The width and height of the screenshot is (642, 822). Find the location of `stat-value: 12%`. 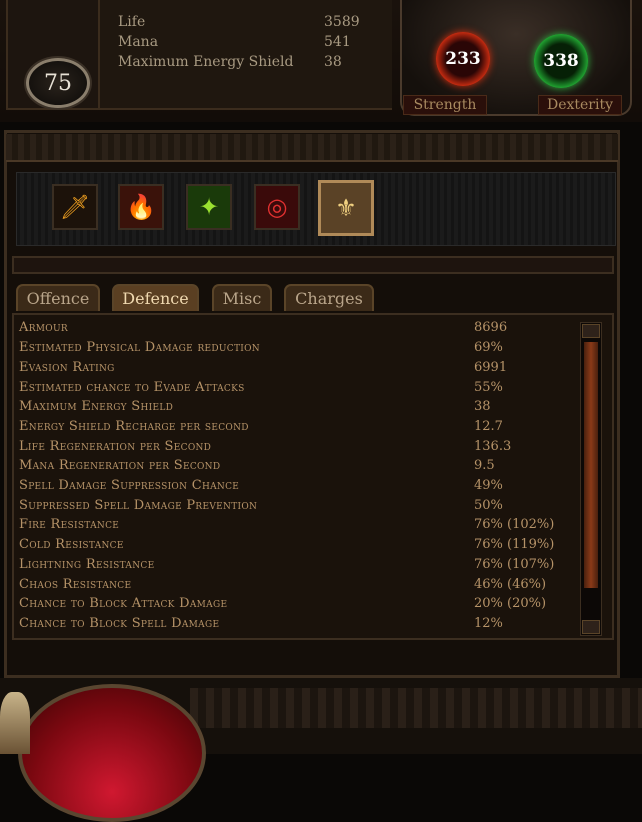

stat-value: 12% is located at coordinates (488, 623).